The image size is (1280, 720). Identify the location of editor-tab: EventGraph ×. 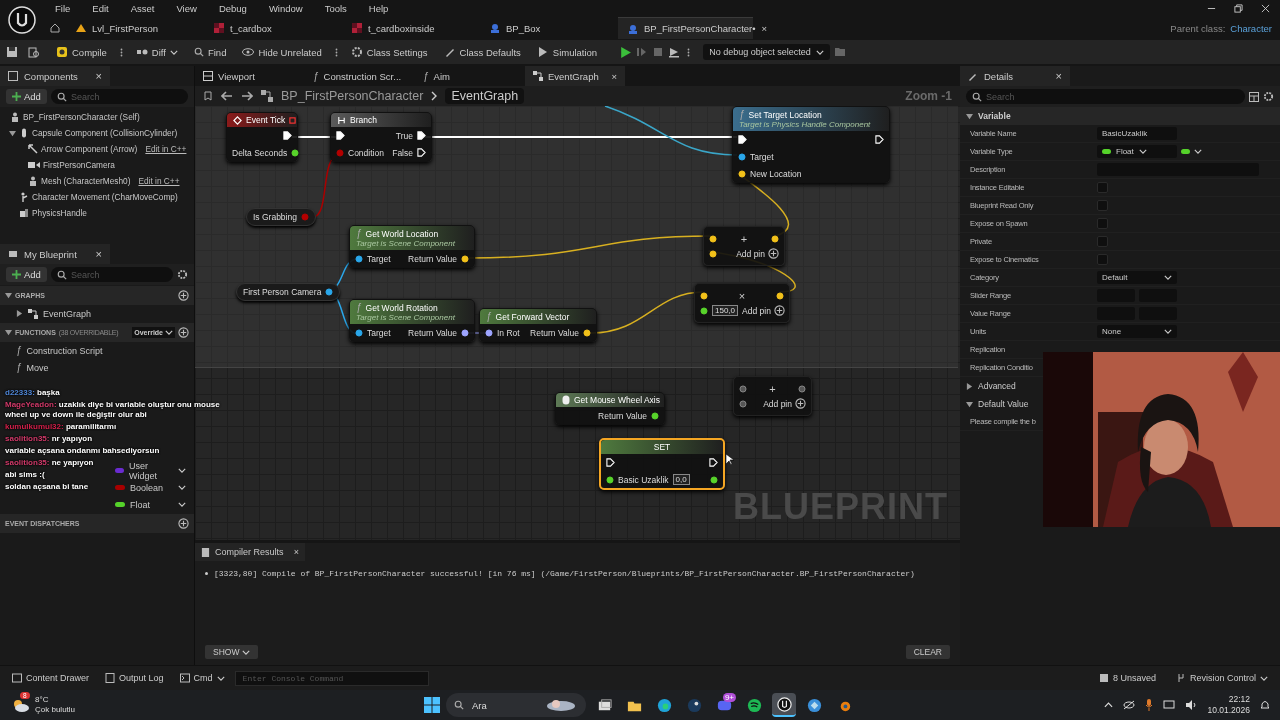
(575, 76).